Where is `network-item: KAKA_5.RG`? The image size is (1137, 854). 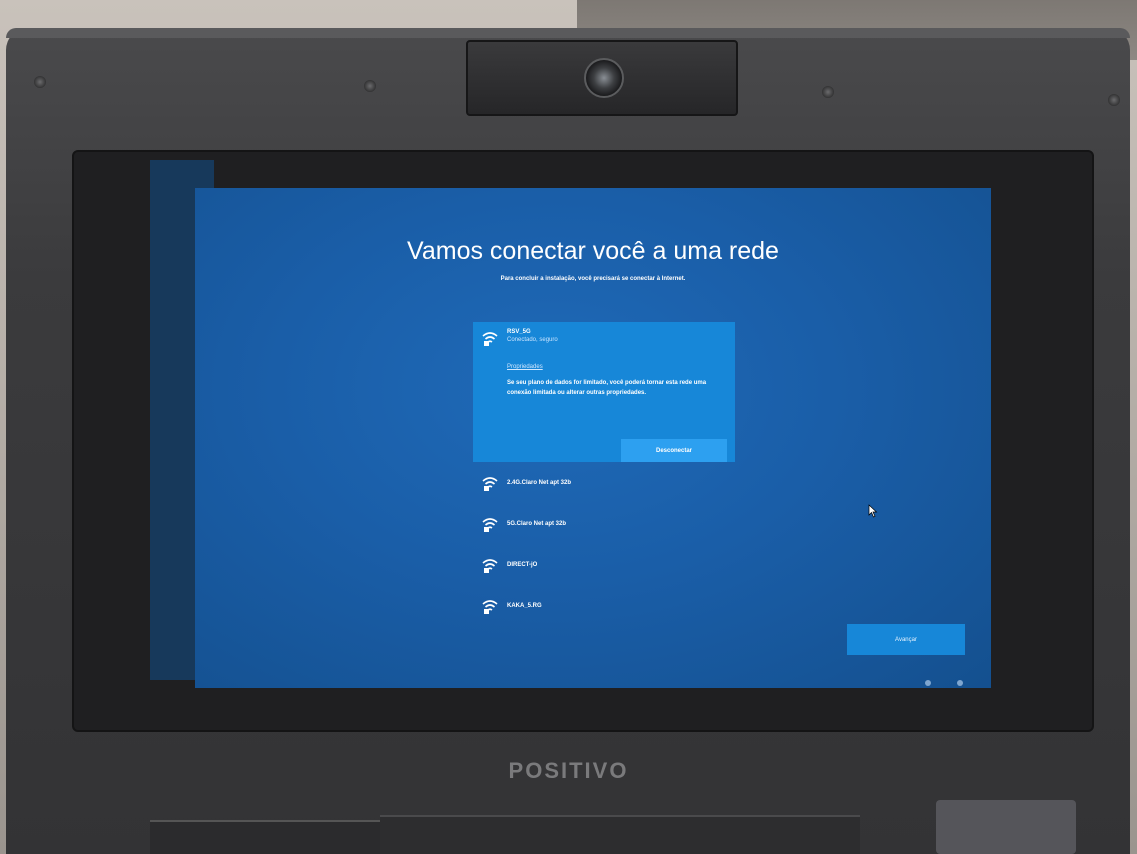 network-item: KAKA_5.RG is located at coordinates (604, 605).